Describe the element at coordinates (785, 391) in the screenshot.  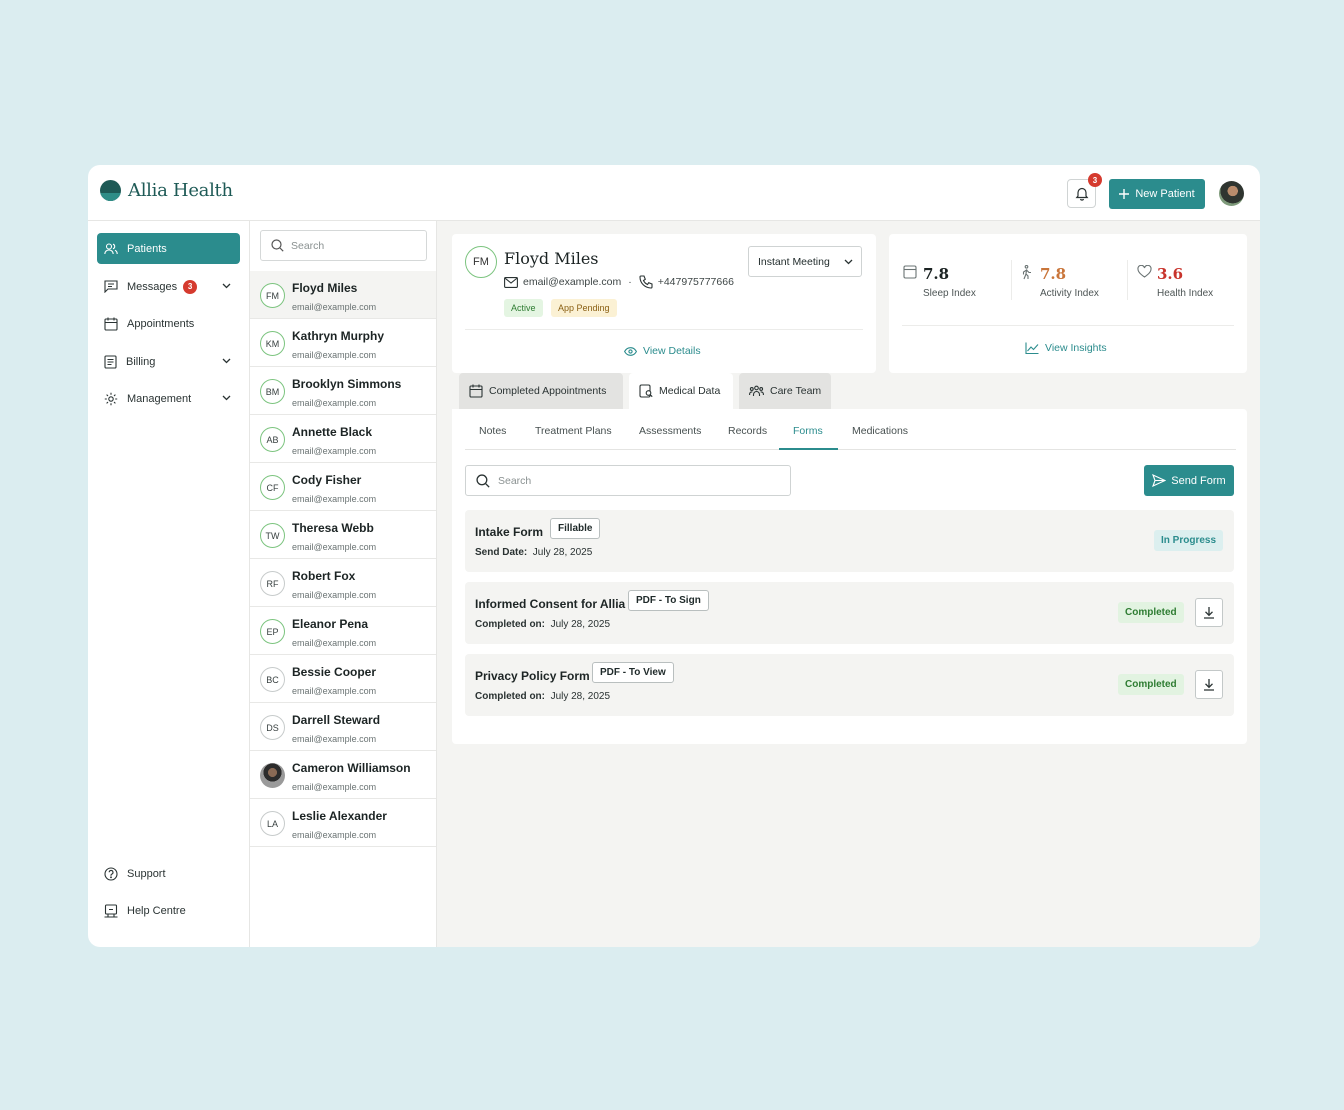
I see `tab-care-team: Care Team` at that location.